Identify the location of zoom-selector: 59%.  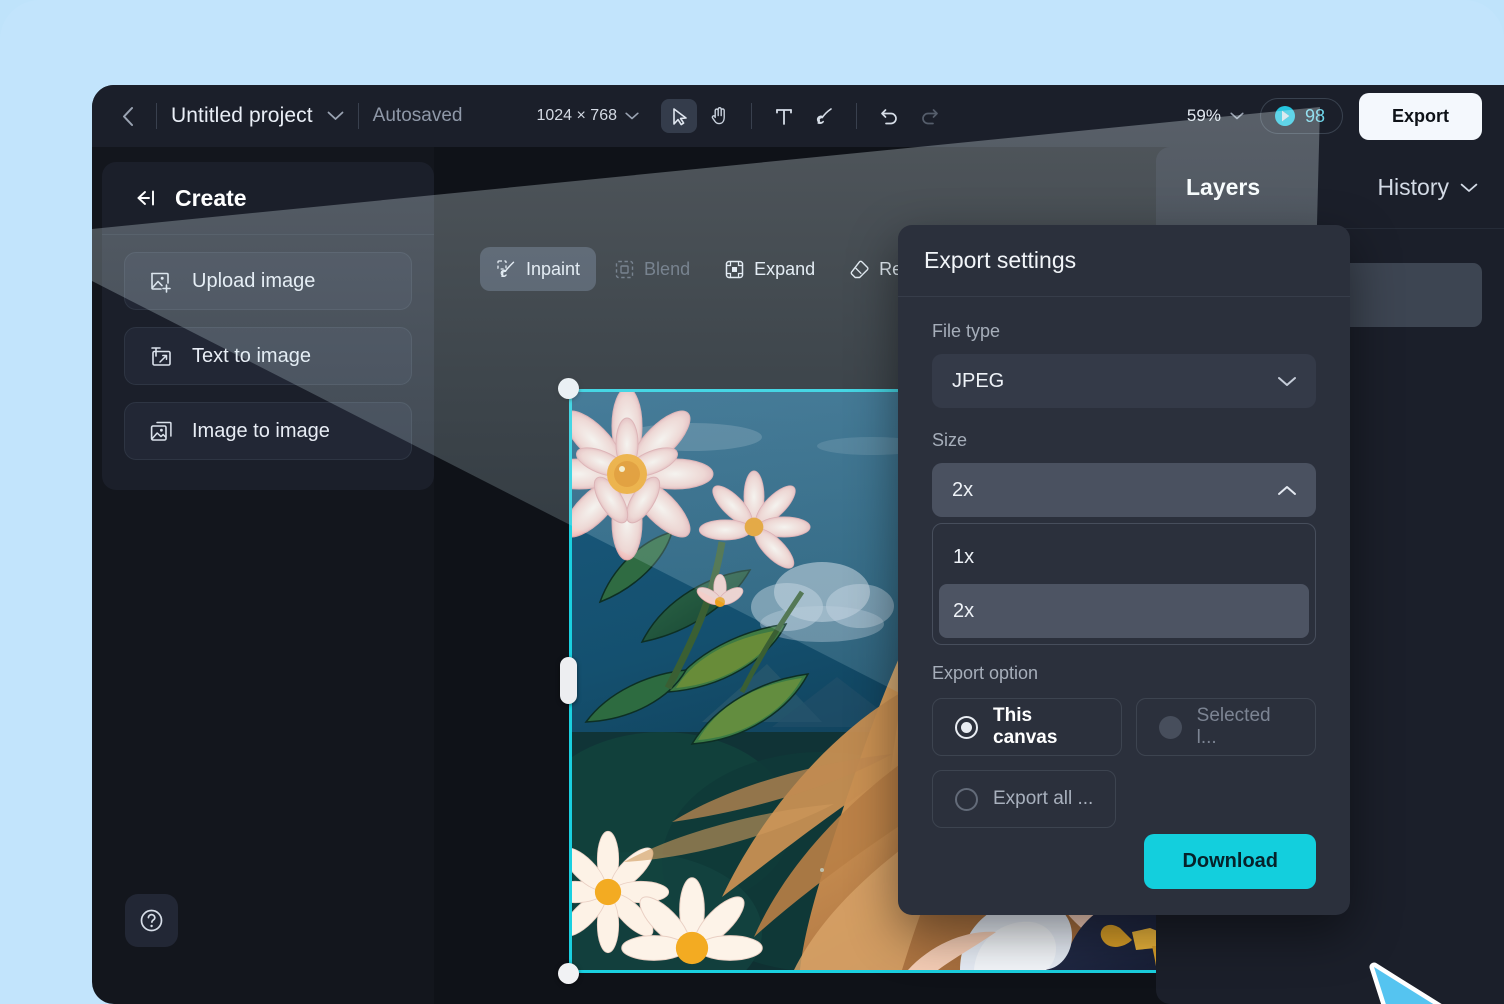
(1215, 116).